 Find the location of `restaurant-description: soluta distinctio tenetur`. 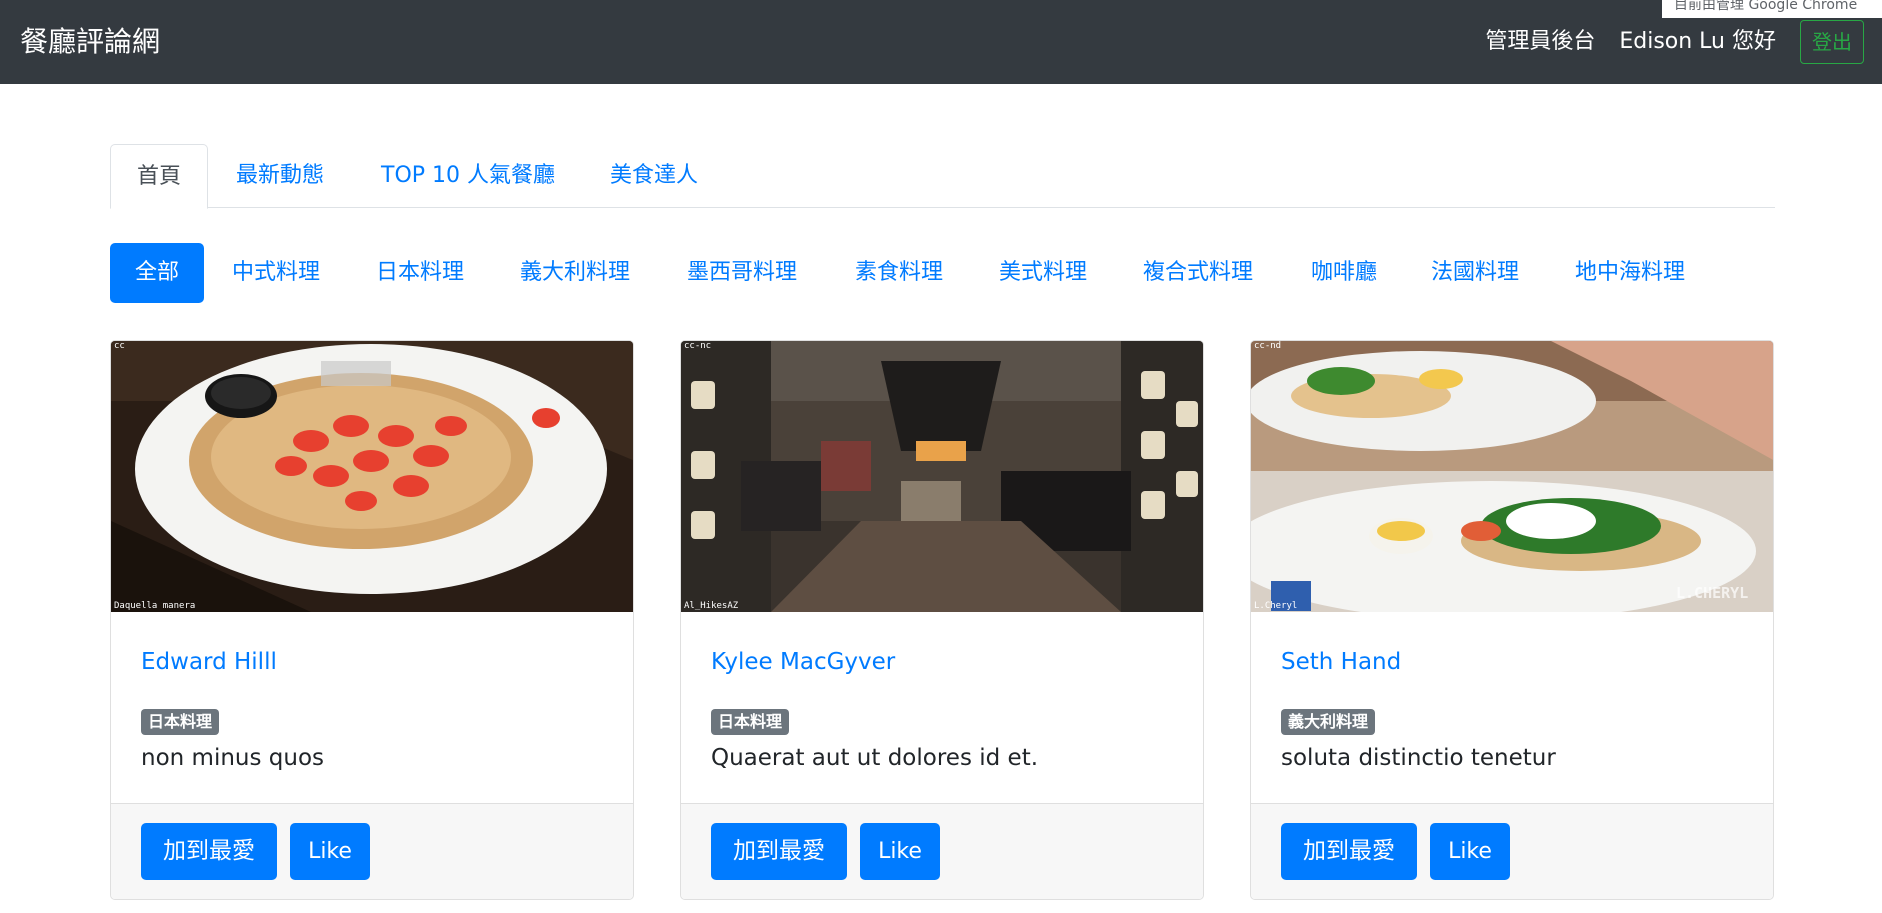

restaurant-description: soluta distinctio tenetur is located at coordinates (1418, 758).